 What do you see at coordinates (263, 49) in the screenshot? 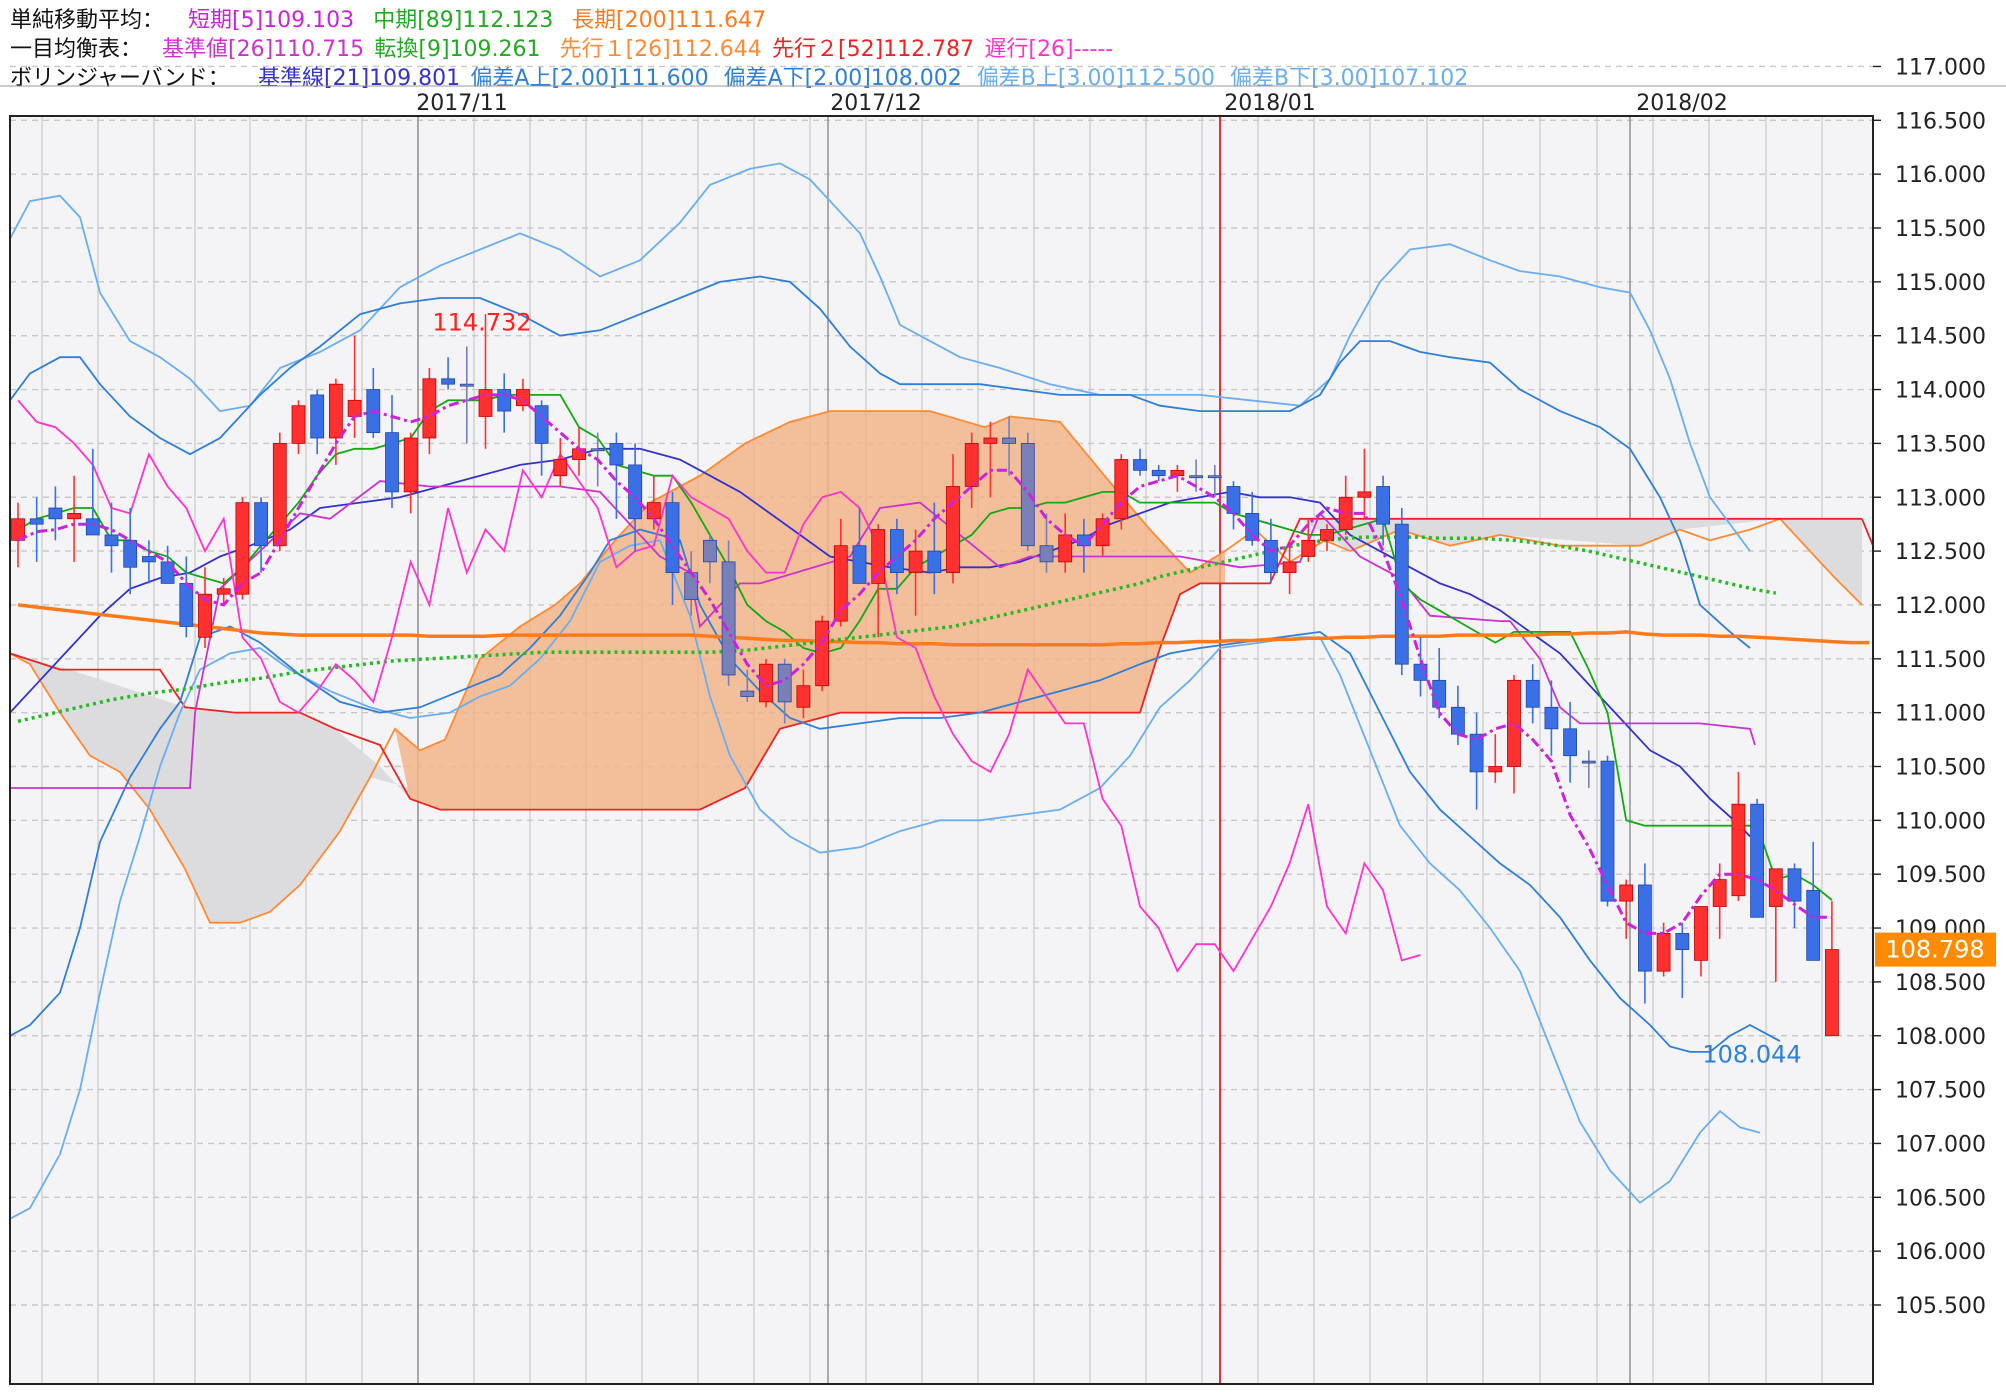
I see `legend-item: 基準値[26]110.715` at bounding box center [263, 49].